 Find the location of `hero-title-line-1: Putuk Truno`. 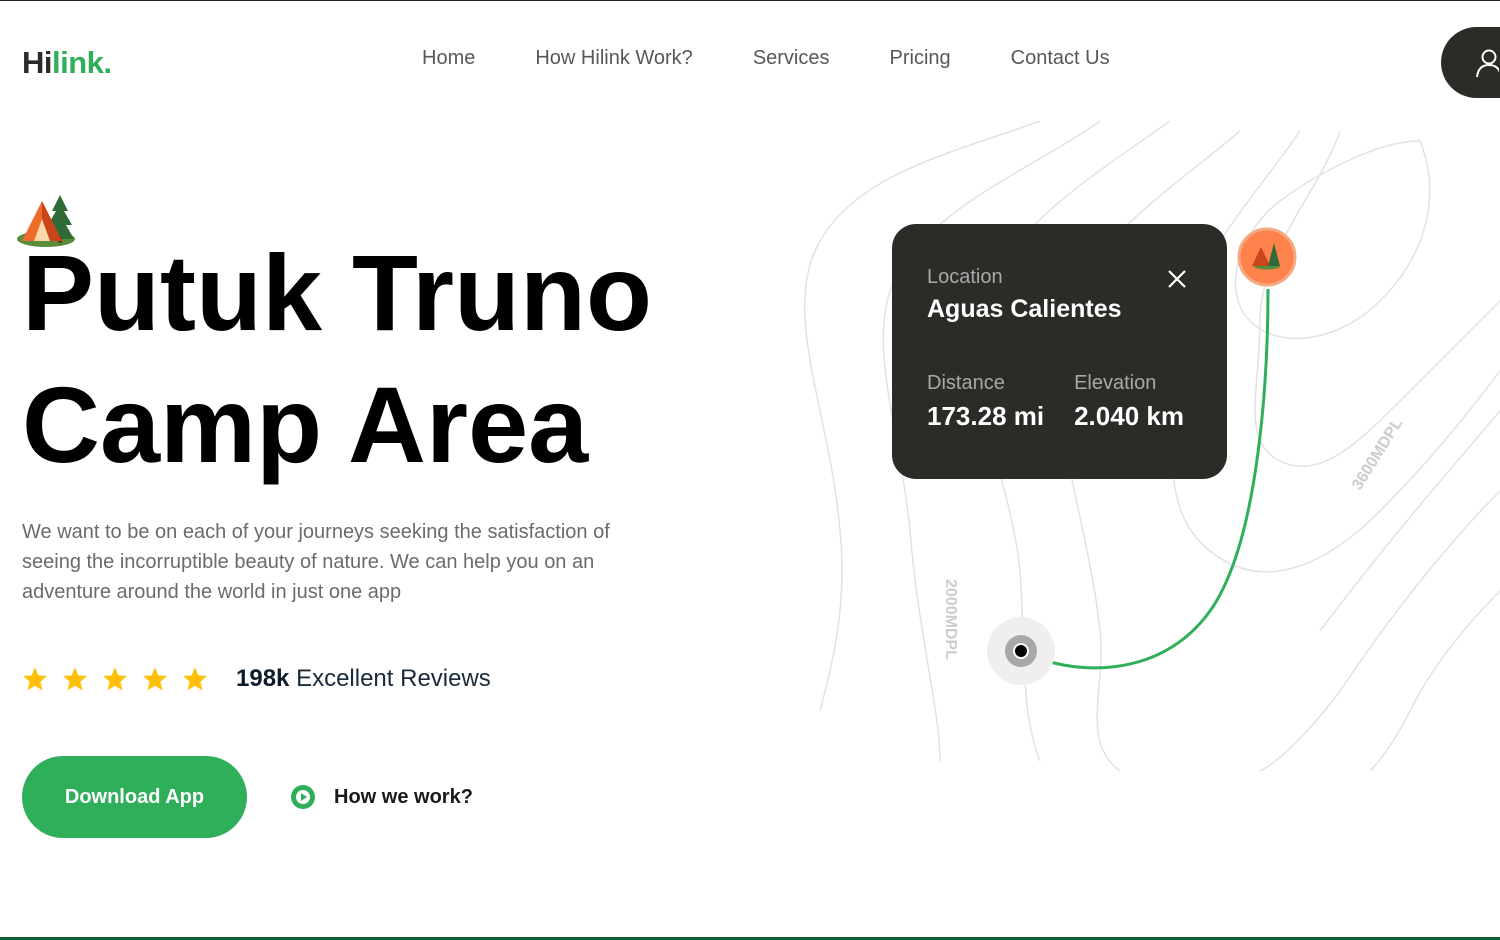

hero-title-line-1: Putuk Truno is located at coordinates (337, 292).